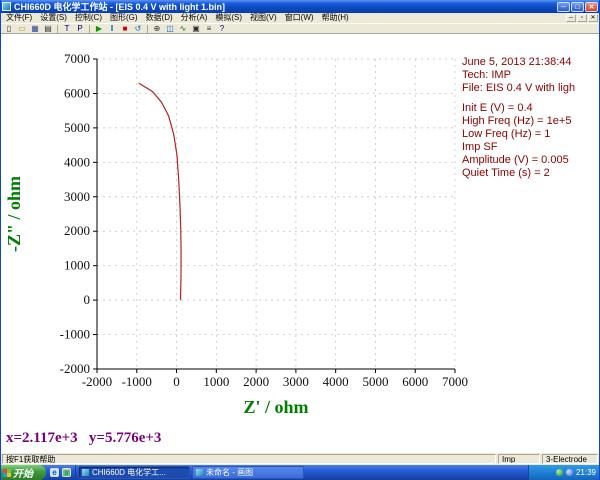 The image size is (600, 480). I want to click on smooth-icon: ∿, so click(183, 28).